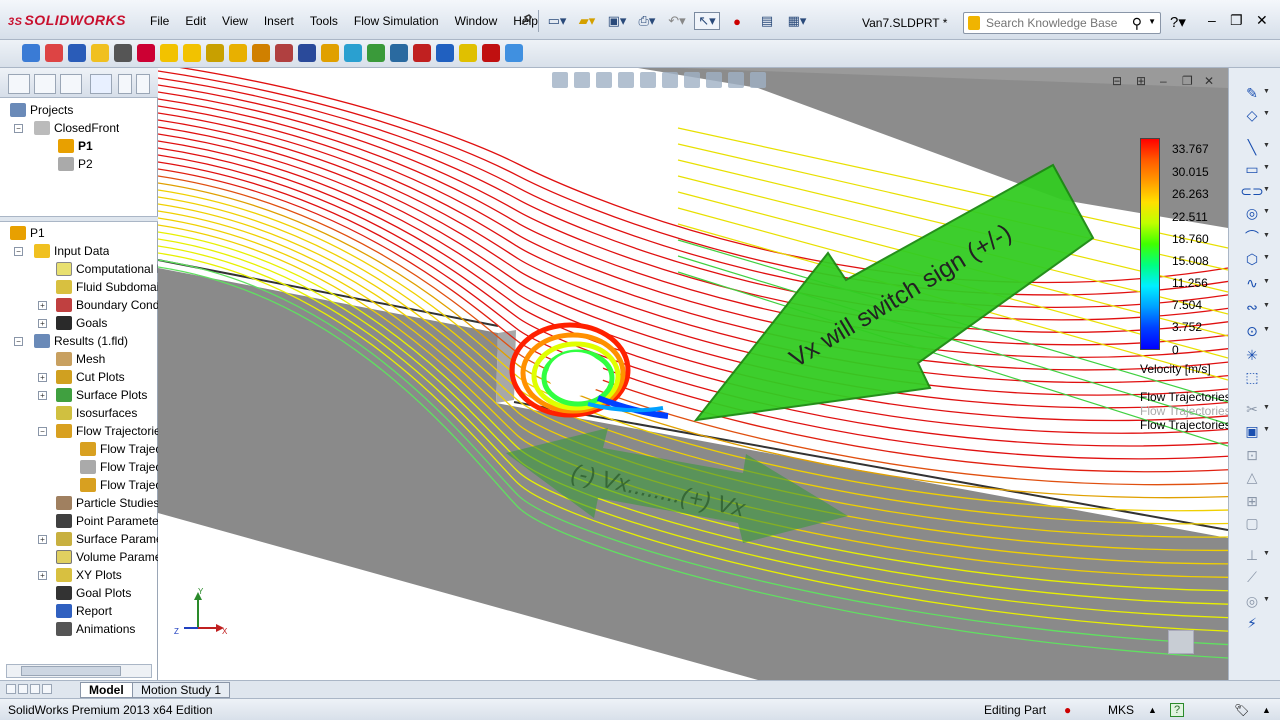 Image resolution: width=1280 pixels, height=720 pixels. I want to click on centerline-icon: ⬚, so click(1252, 377).